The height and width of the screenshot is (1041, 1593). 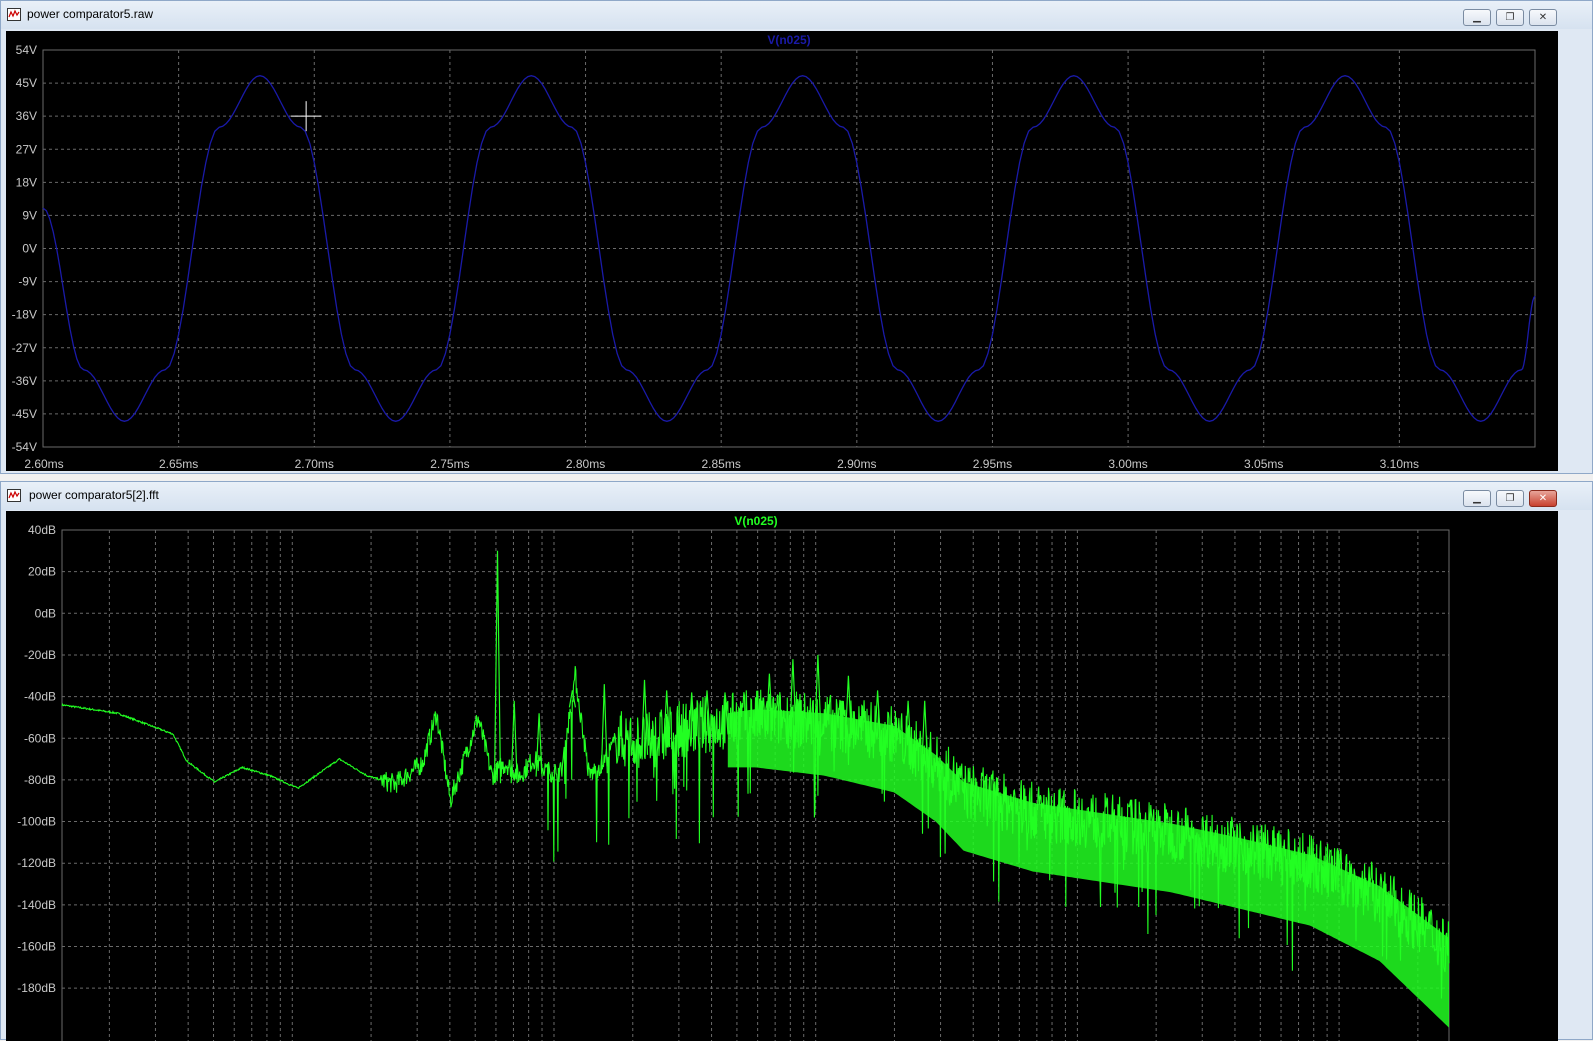 What do you see at coordinates (27, 282) in the screenshot?
I see `y-tick-label: -9V` at bounding box center [27, 282].